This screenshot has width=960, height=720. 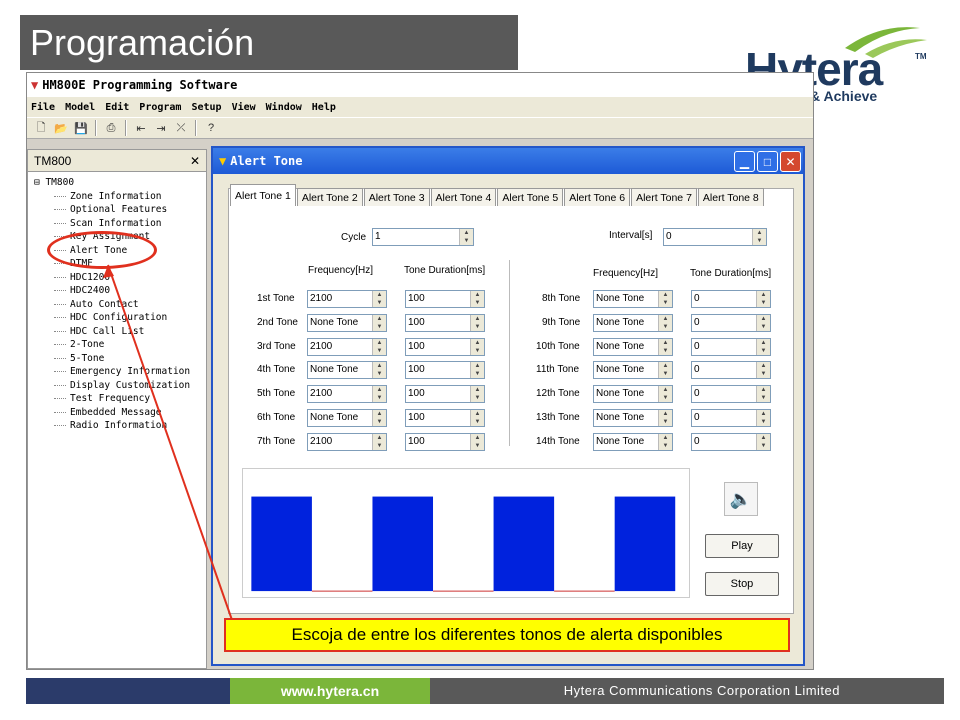 I want to click on read-radio-icon: ⇤, so click(x=141, y=128).